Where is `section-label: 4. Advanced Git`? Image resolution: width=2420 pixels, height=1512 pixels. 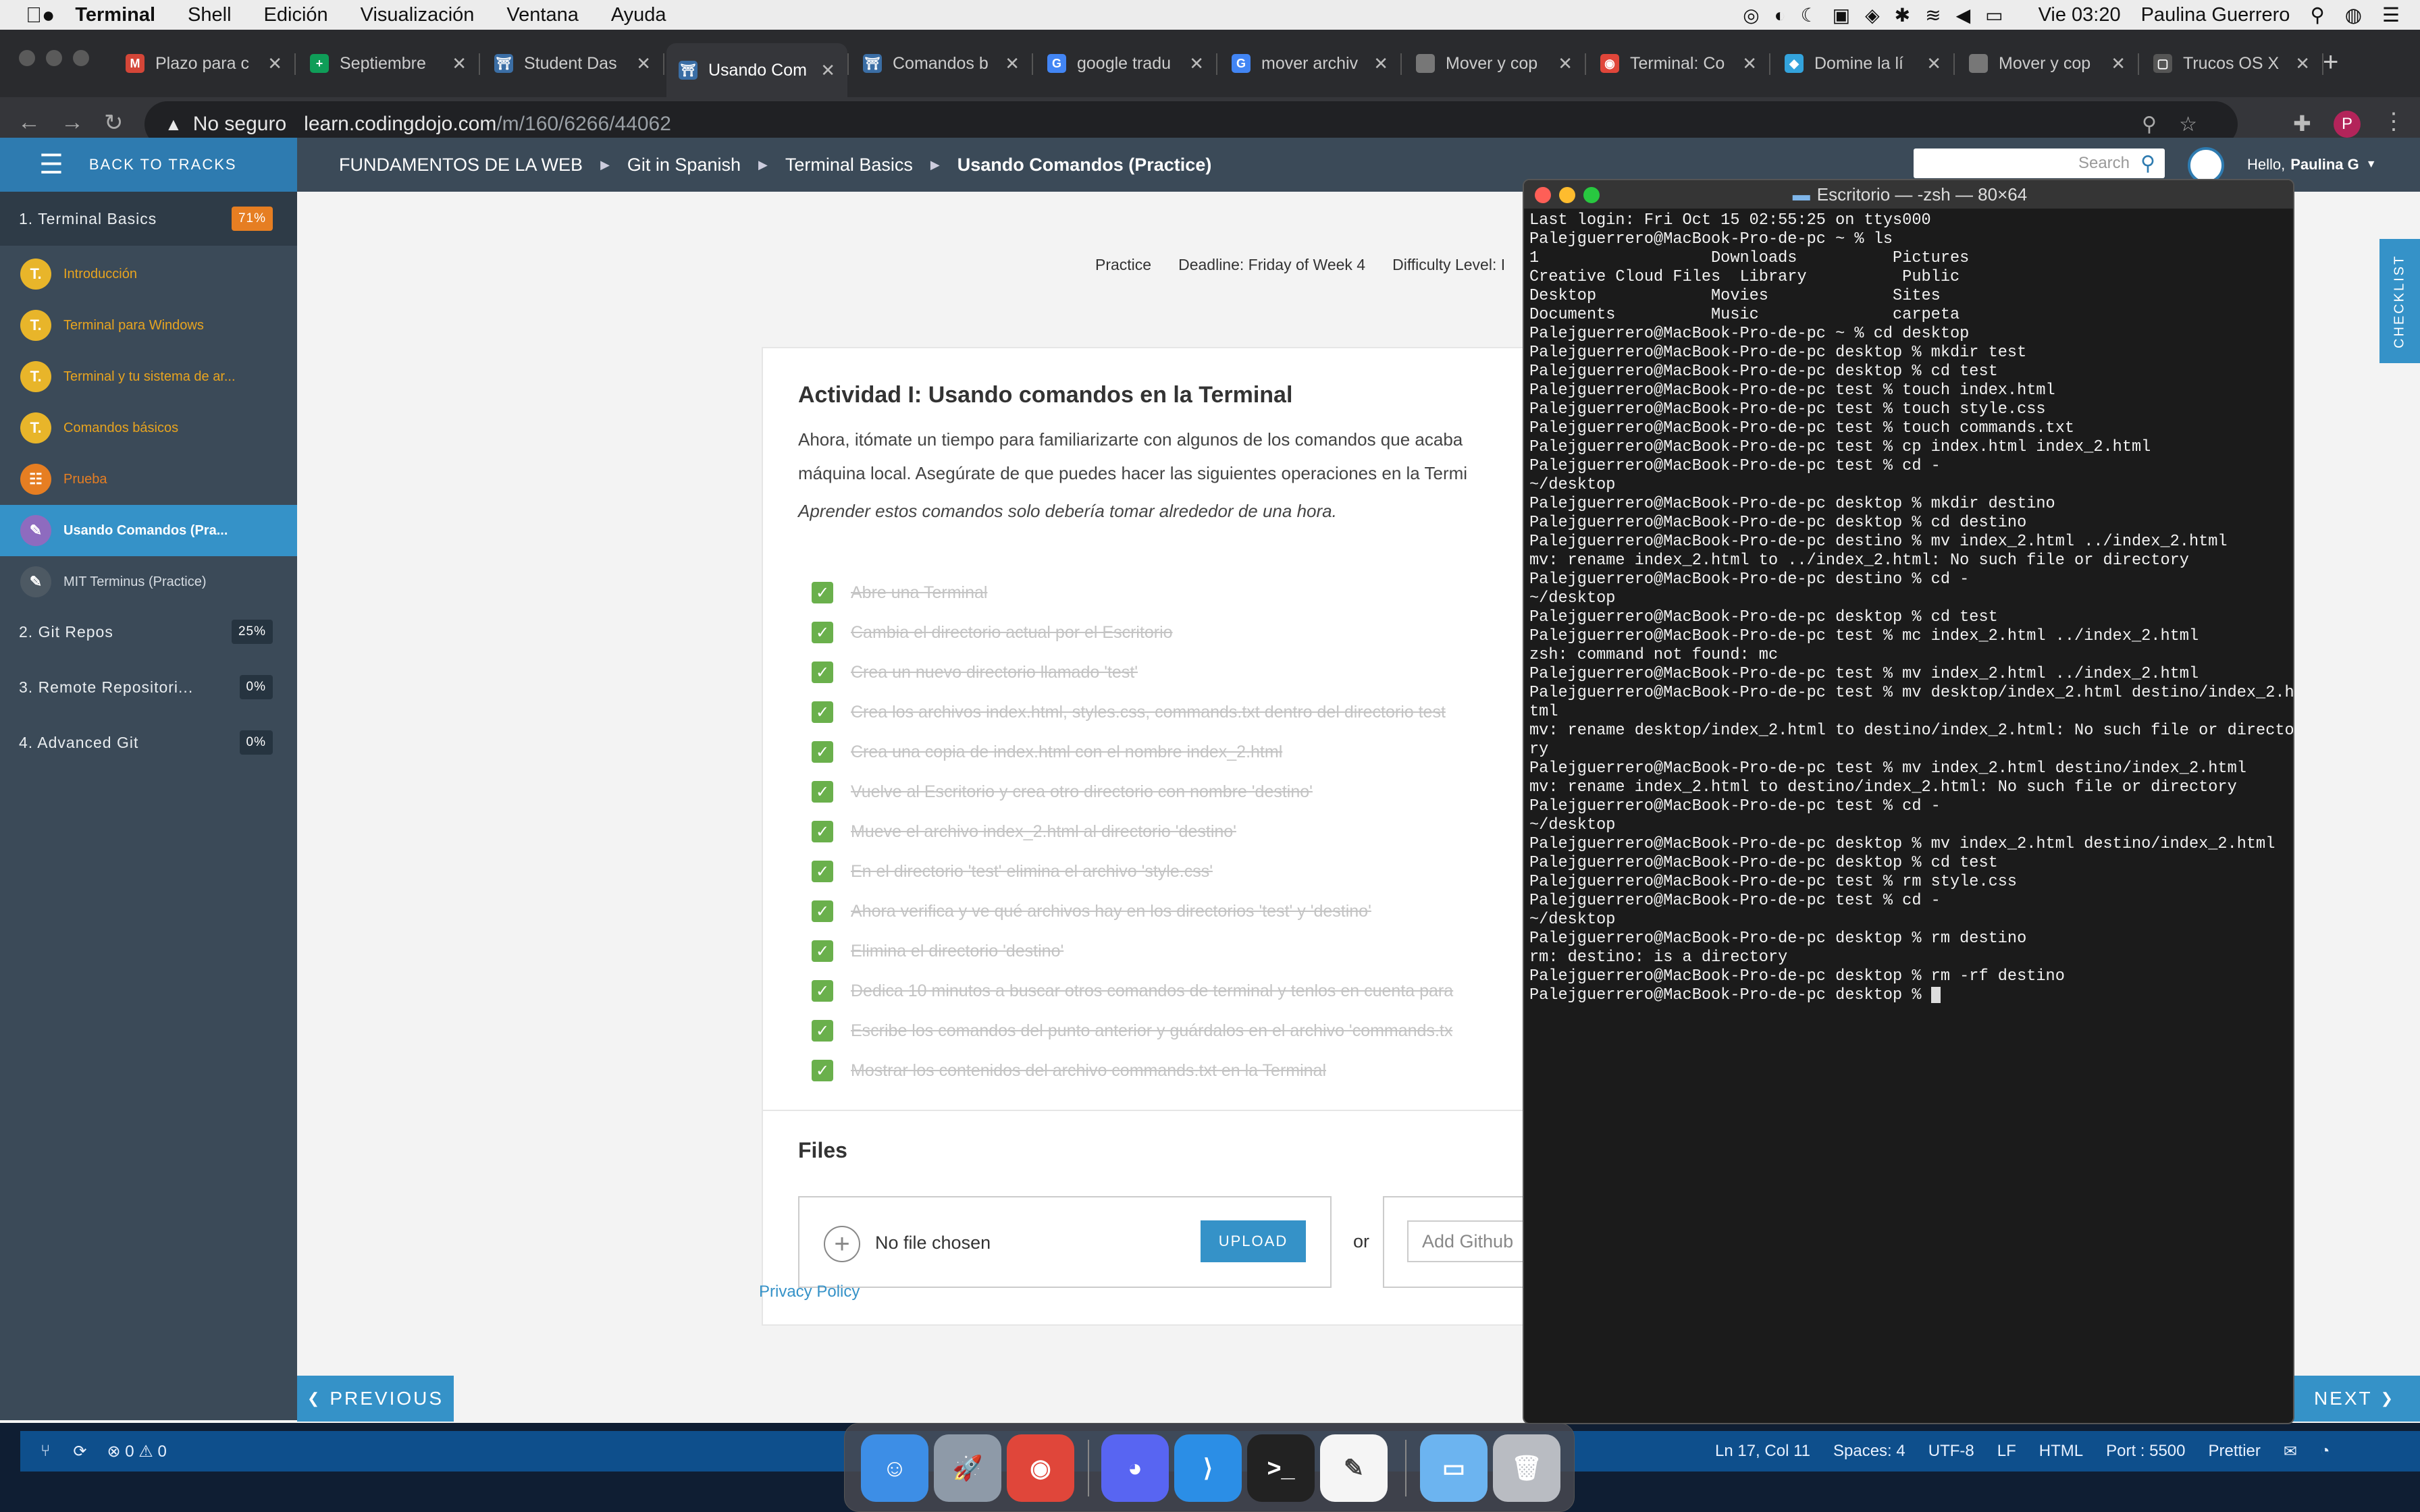 section-label: 4. Advanced Git is located at coordinates (78, 743).